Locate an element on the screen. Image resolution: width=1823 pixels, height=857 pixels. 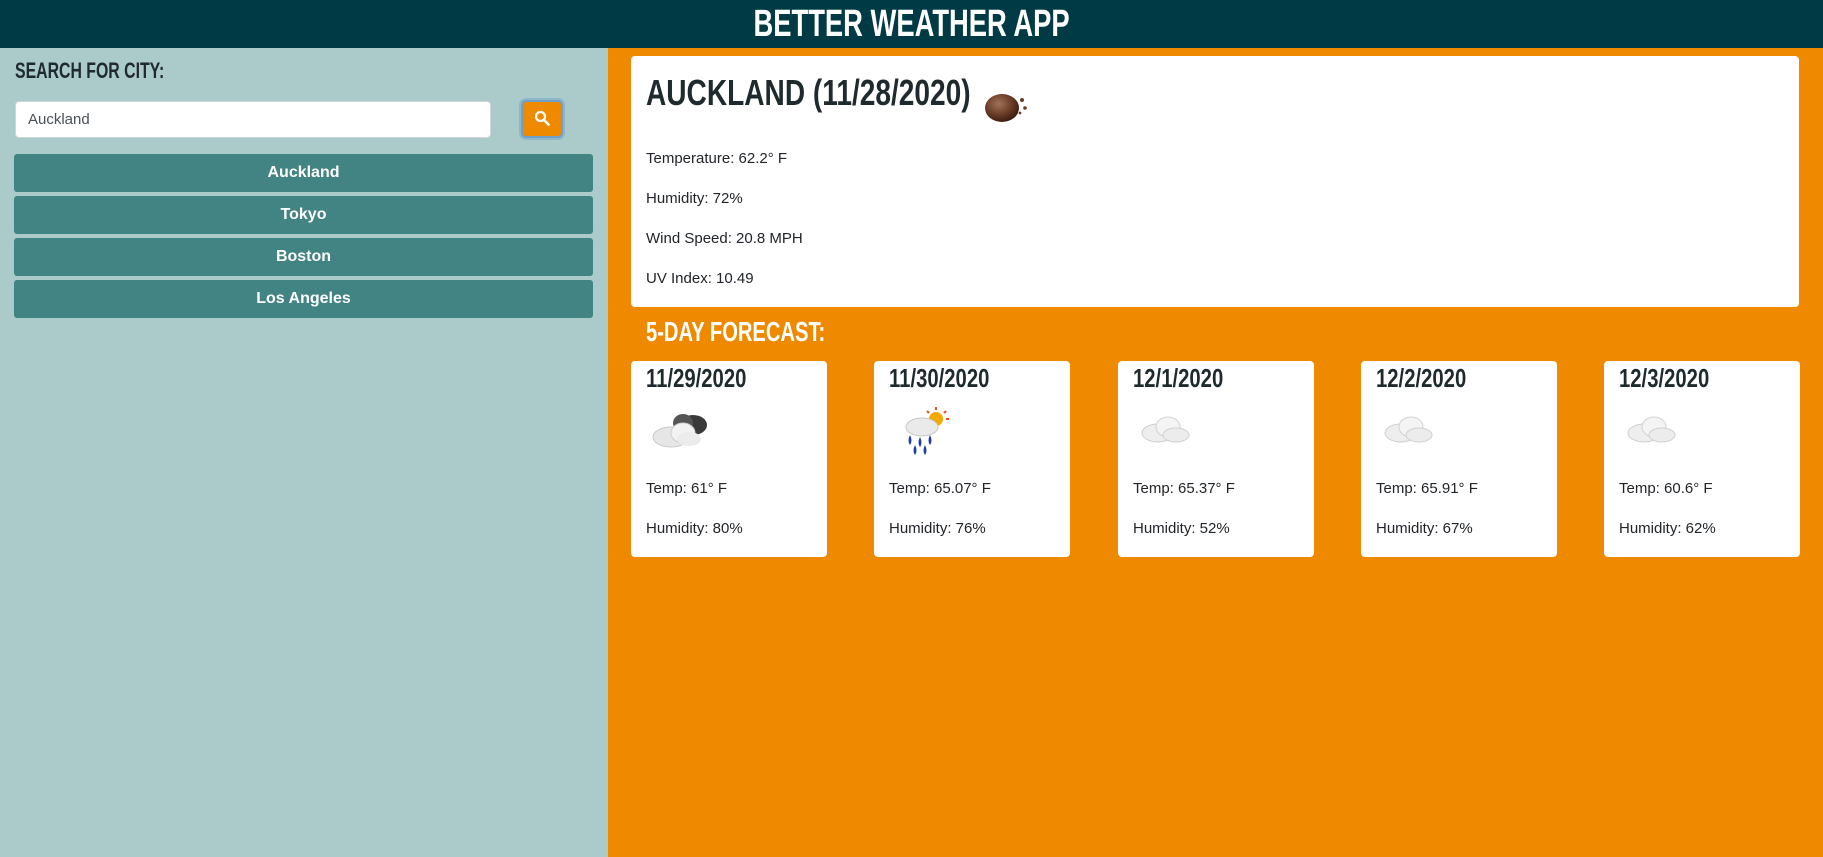
search-icon is located at coordinates (542, 119).